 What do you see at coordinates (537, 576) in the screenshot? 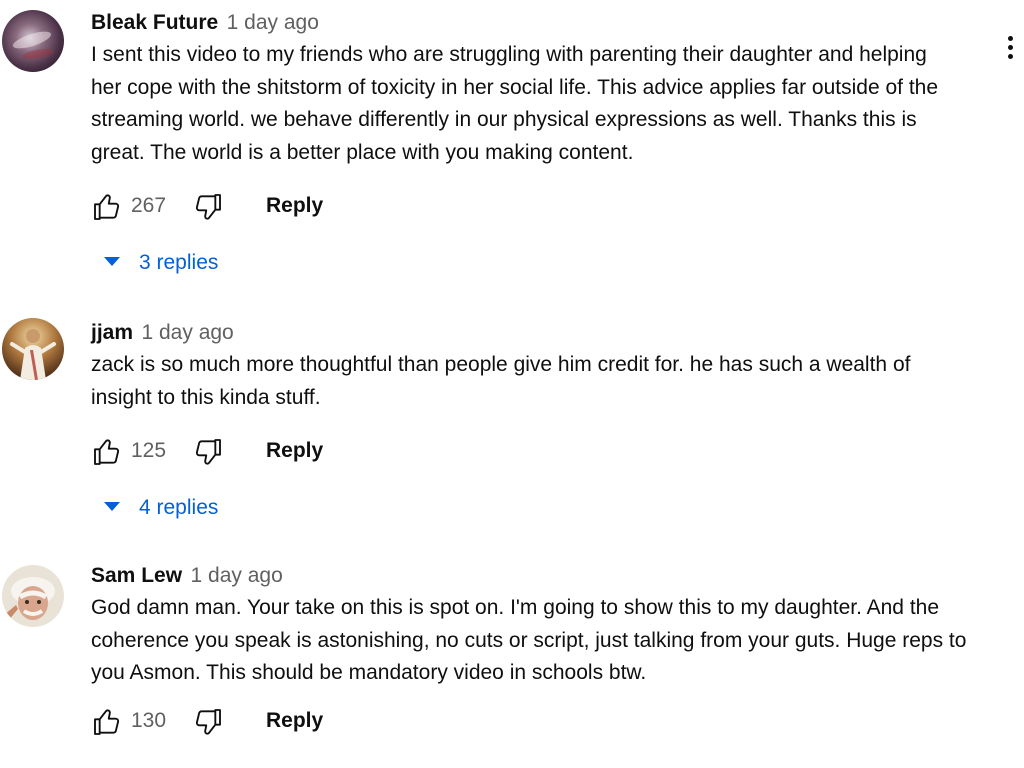
I see `comment-header: Sam Lew 1 day ago` at bounding box center [537, 576].